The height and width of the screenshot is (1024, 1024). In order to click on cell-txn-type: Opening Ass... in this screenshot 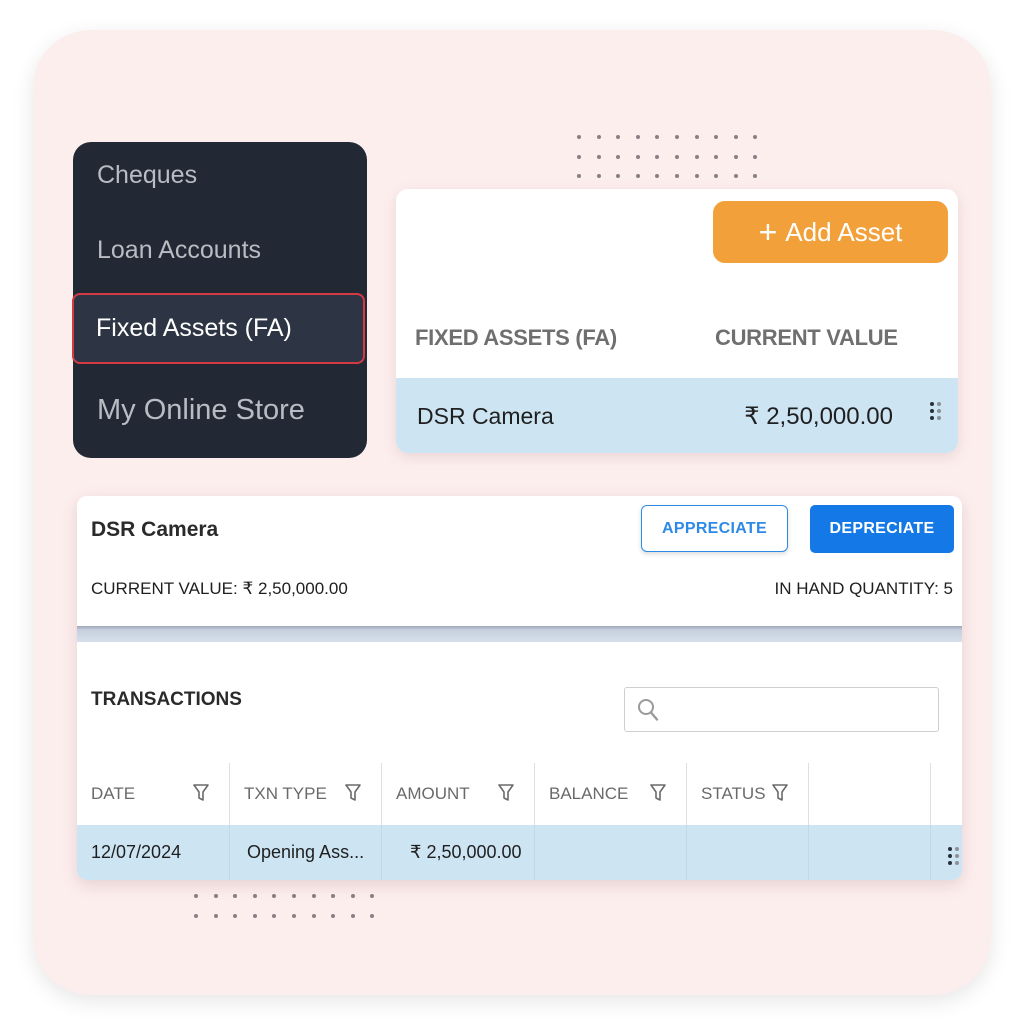, I will do `click(306, 852)`.